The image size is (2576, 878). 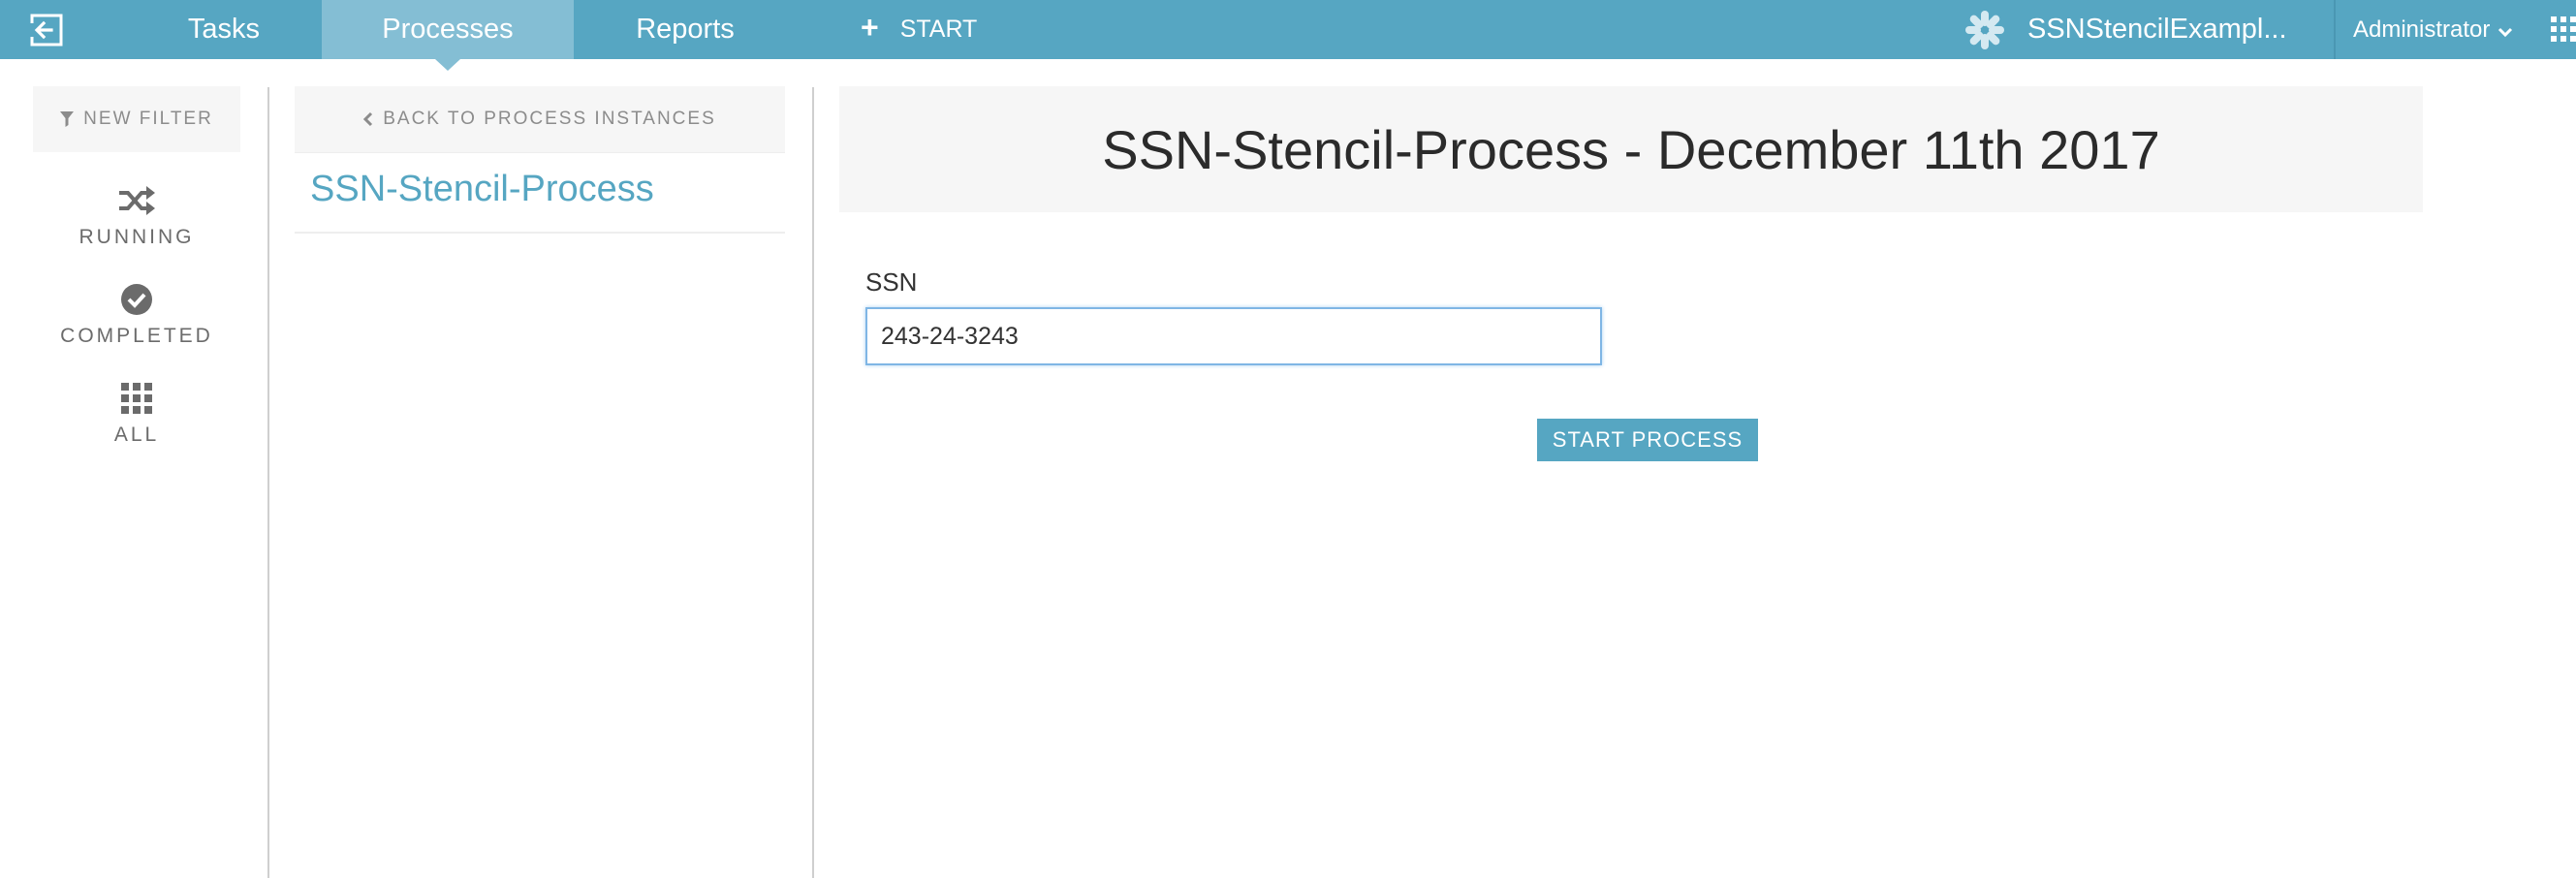 I want to click on funnel-icon, so click(x=67, y=119).